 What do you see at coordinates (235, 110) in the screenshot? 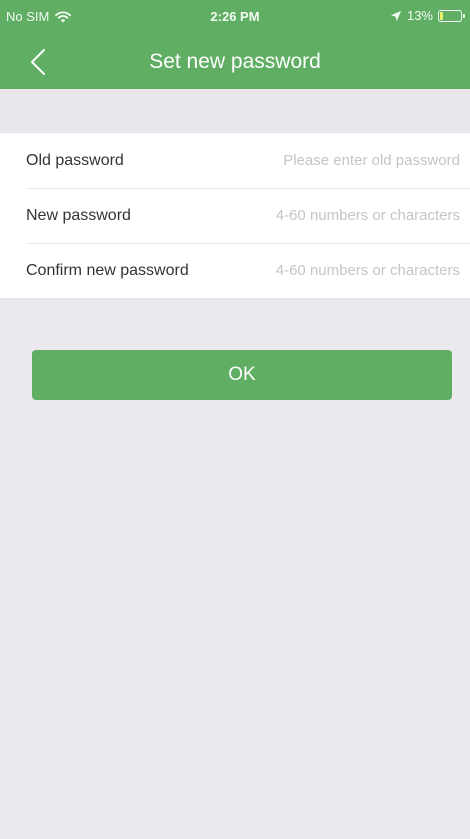
I see `section-spacer` at bounding box center [235, 110].